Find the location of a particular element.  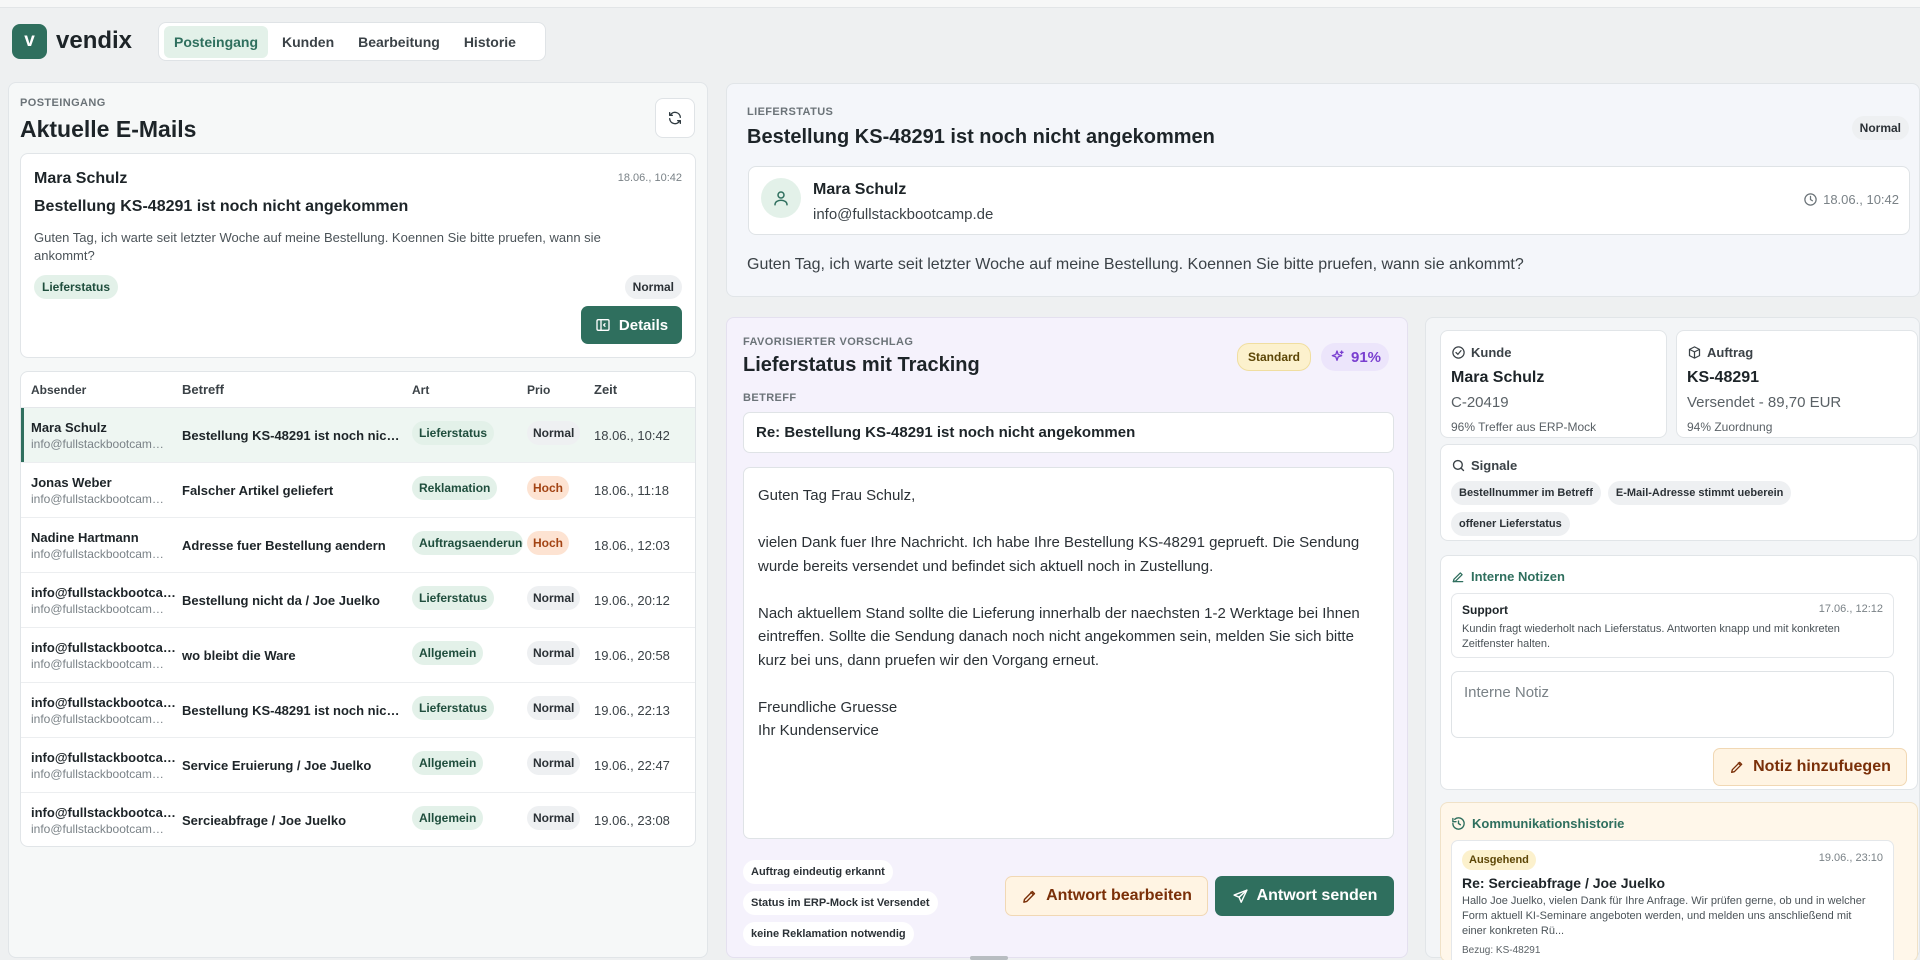

order-label: Auftrag is located at coordinates (1730, 352).